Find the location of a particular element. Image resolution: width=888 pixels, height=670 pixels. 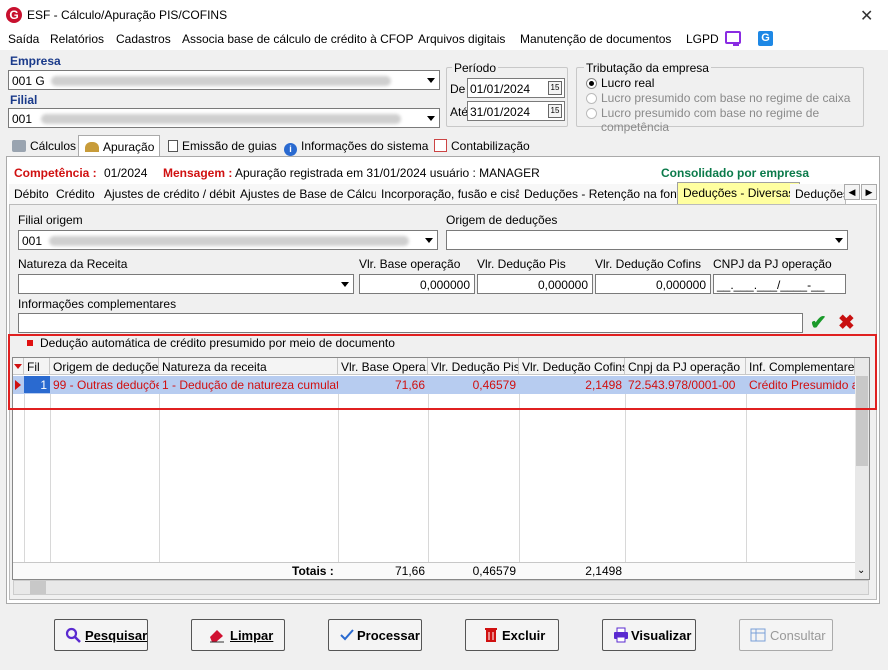

limpar-button: Limpar is located at coordinates (238, 635).